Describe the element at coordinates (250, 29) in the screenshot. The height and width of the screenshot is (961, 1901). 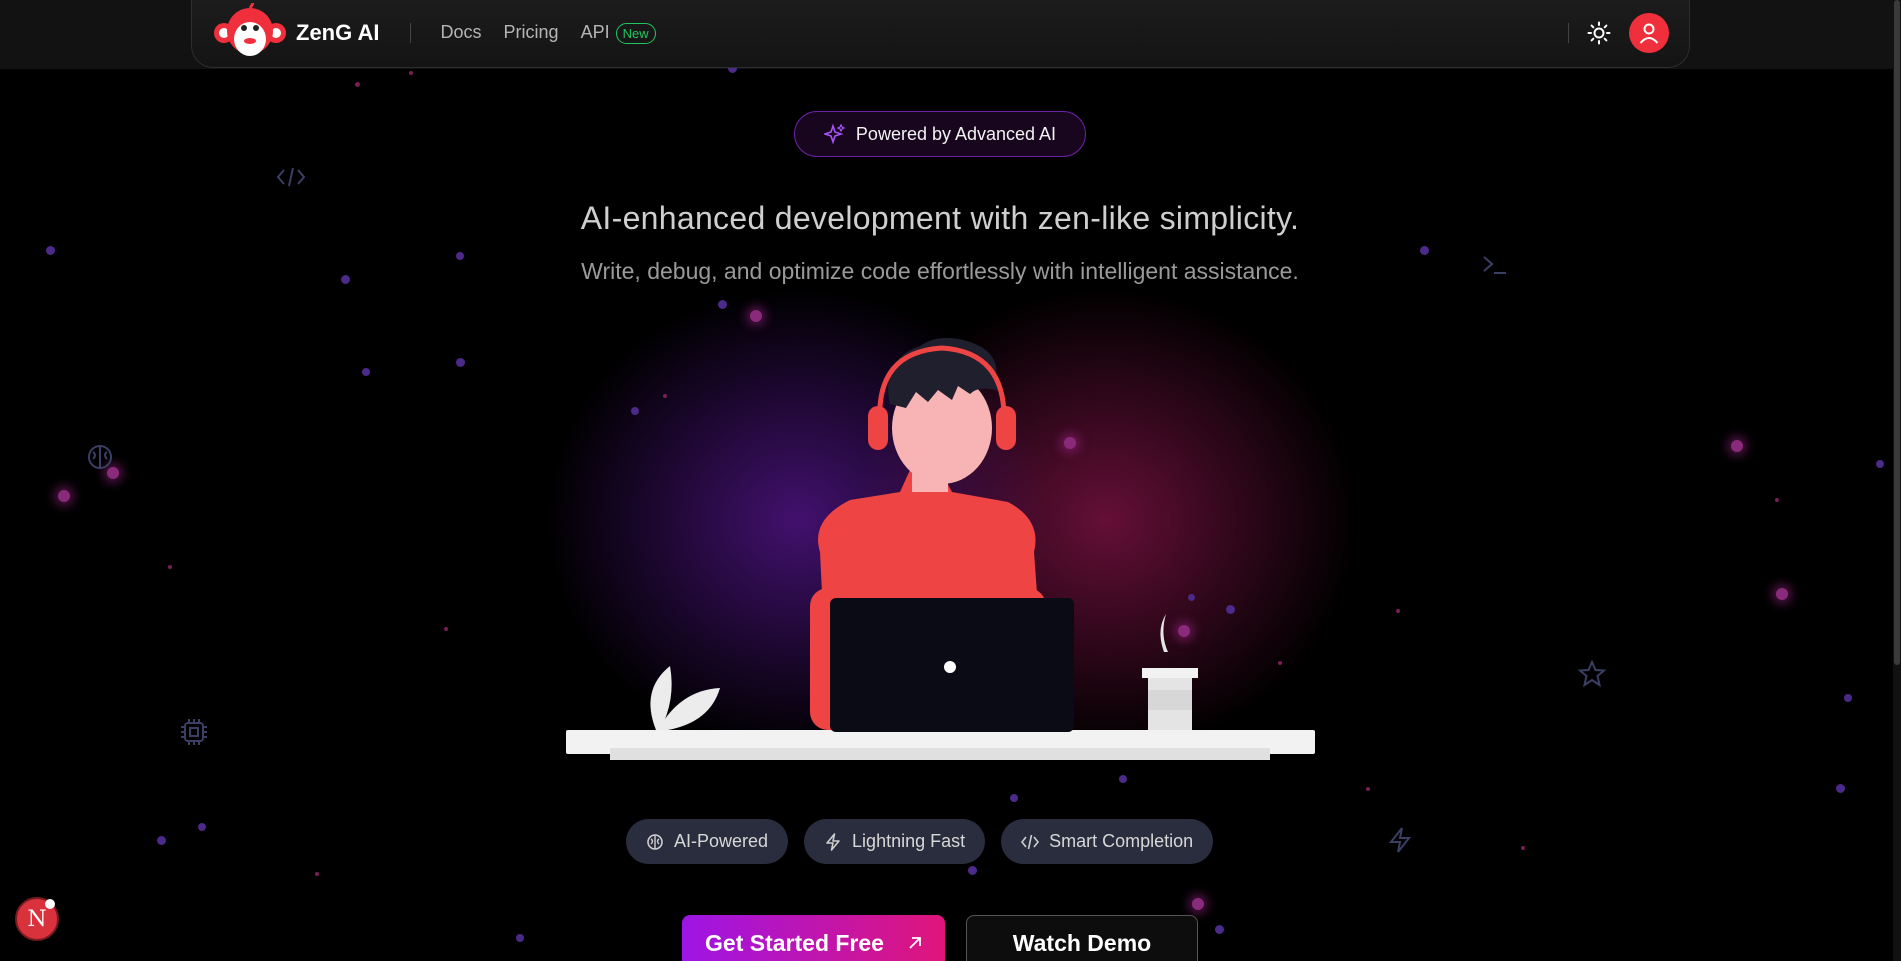
I see `monkey-logo-icon` at that location.